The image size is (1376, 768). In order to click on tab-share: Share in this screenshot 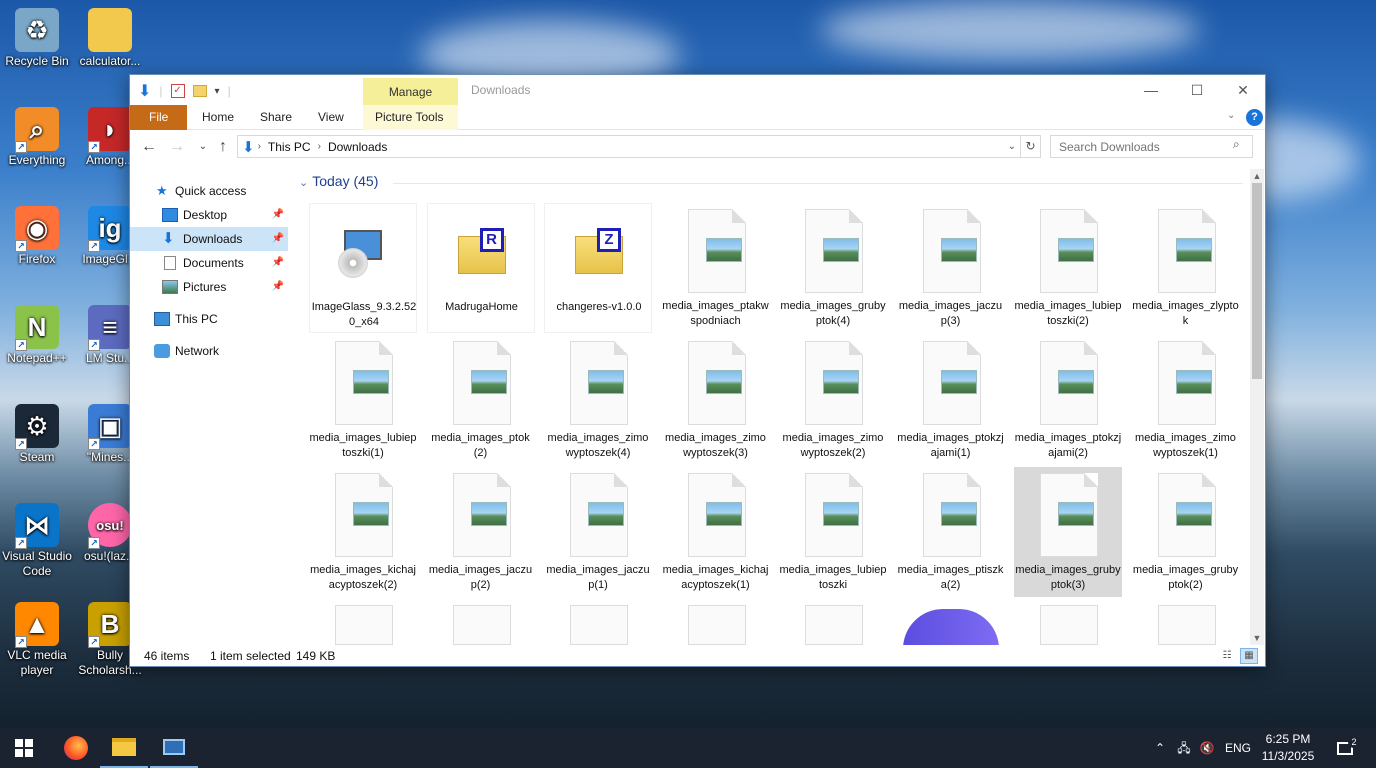, I will do `click(276, 117)`.